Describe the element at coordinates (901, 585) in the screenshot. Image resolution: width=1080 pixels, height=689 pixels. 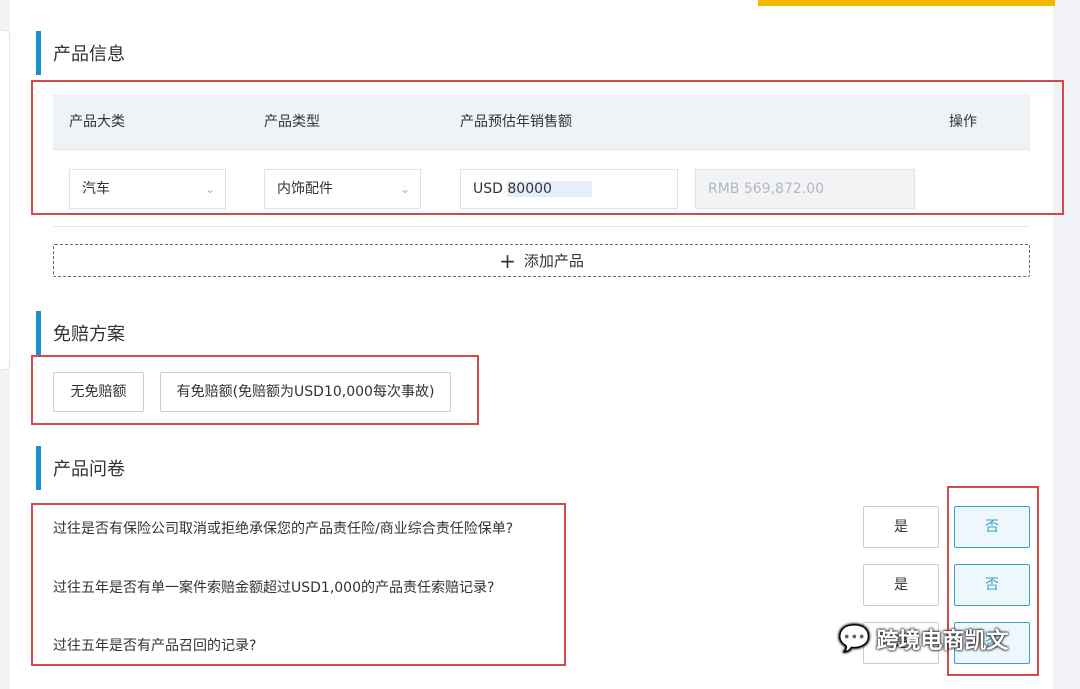
I see `question-2-yes-button: 是` at that location.